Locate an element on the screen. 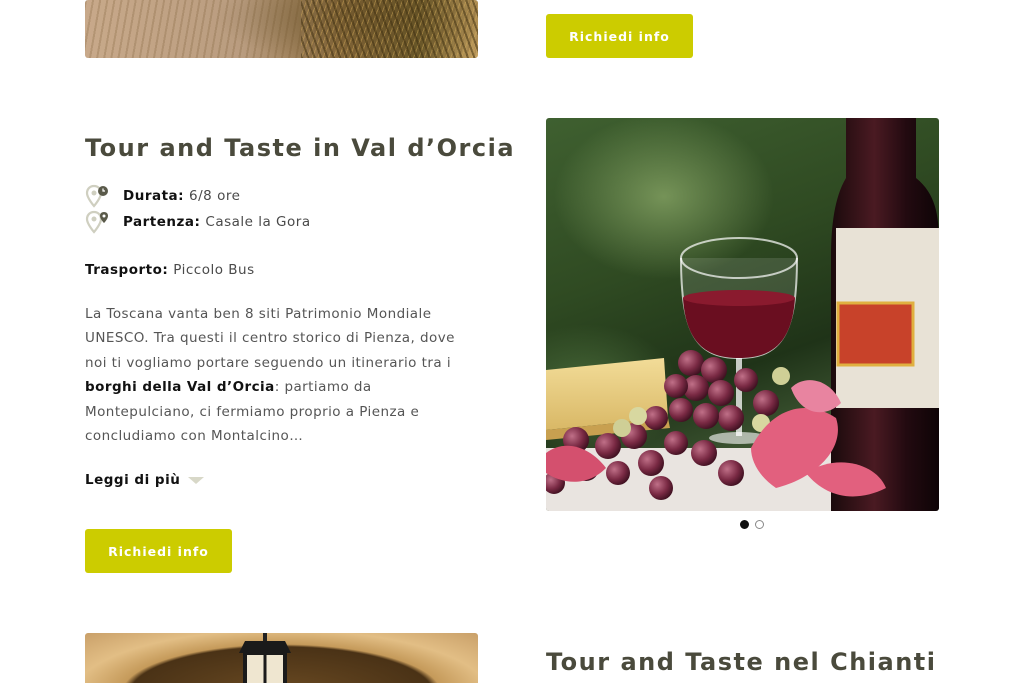 The height and width of the screenshot is (683, 1024). departure-row: Partenza: Casale la Gora is located at coordinates (198, 222).